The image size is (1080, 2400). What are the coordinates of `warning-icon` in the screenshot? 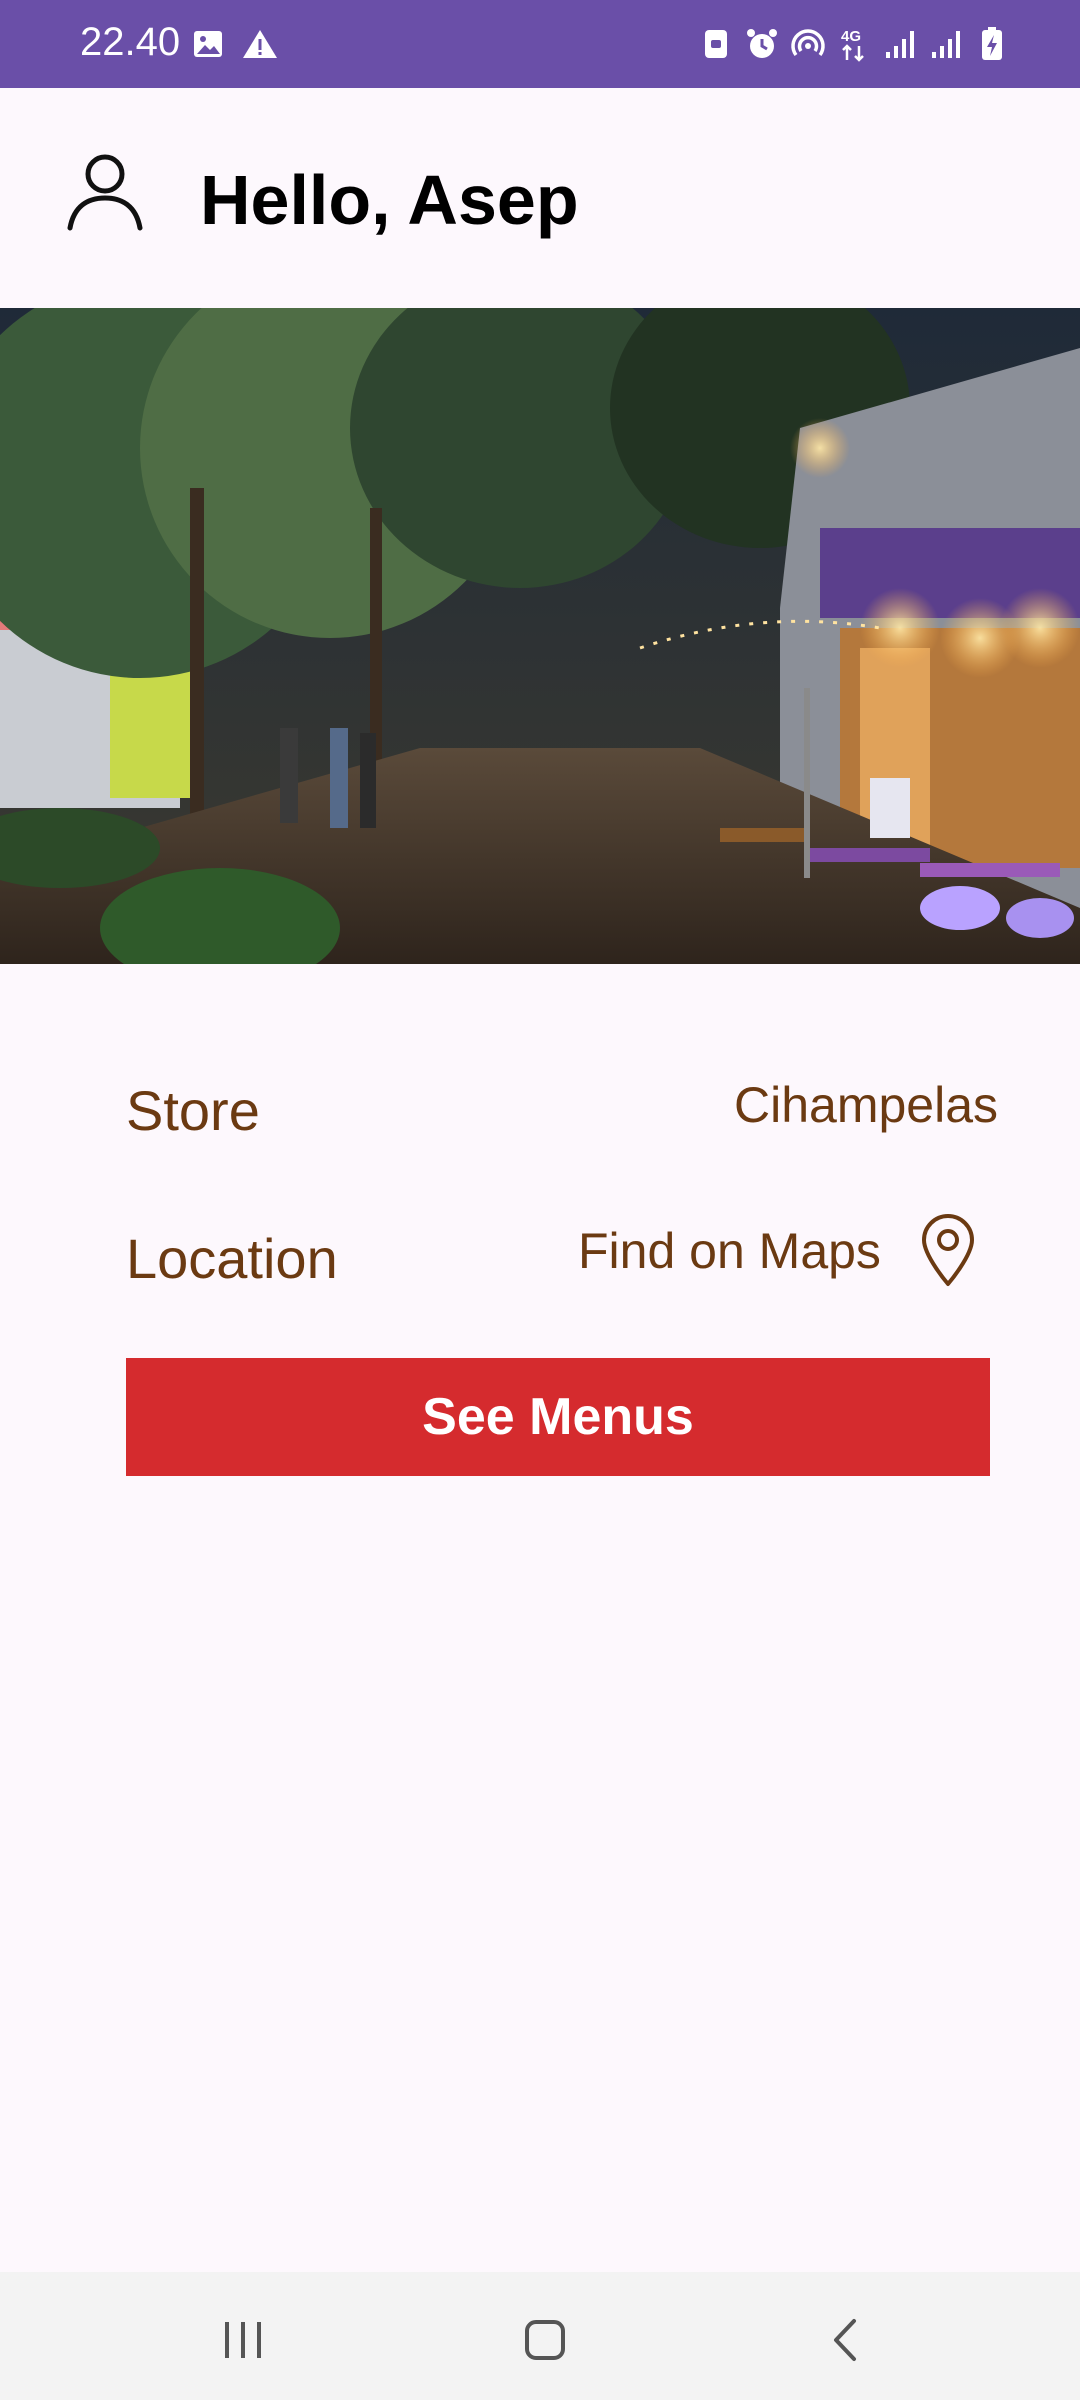 It's located at (260, 44).